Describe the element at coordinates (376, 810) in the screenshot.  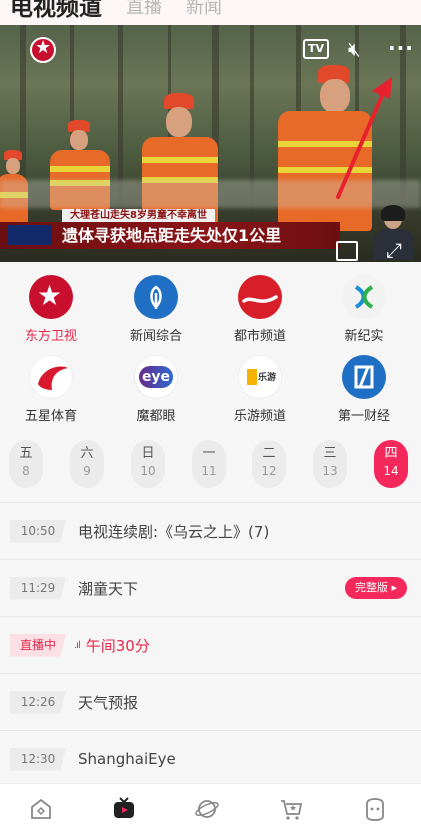
I see `face-icon` at that location.